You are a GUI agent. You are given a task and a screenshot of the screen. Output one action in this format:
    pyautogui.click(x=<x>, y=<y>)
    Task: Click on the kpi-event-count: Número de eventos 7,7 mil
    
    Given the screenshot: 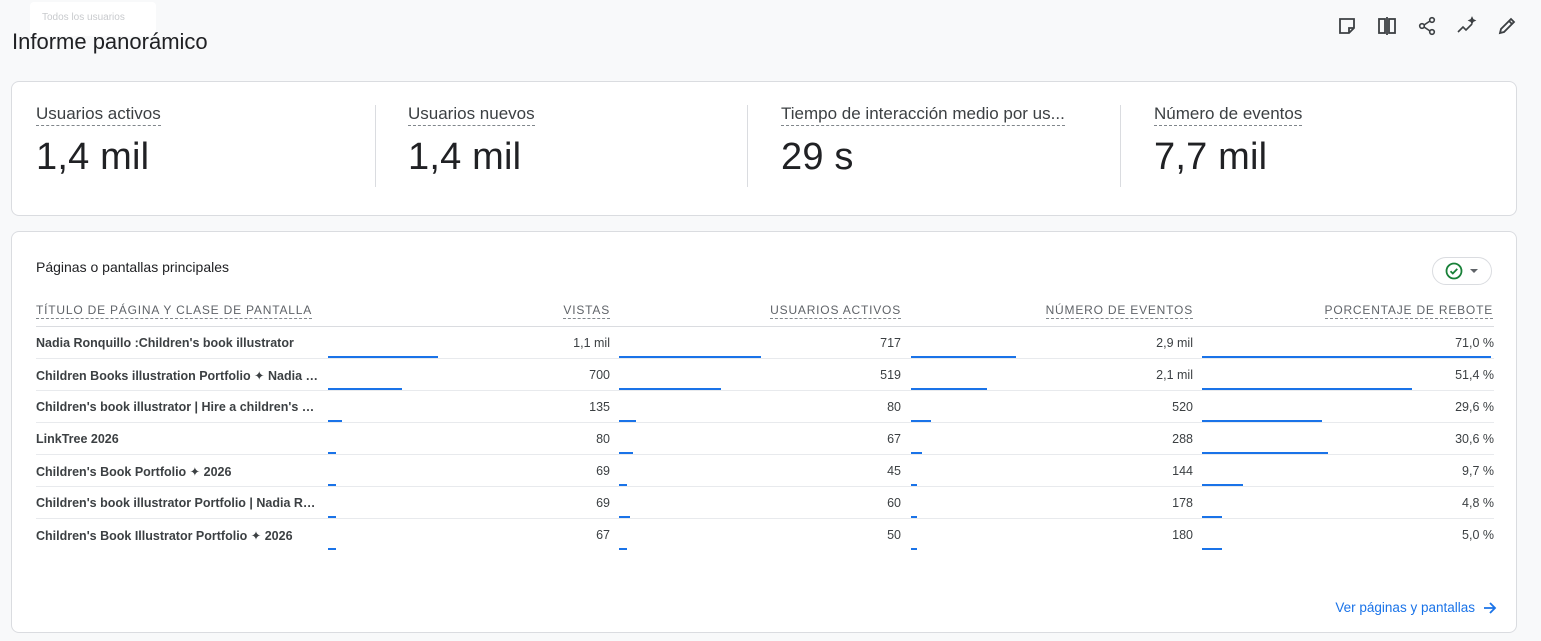 What is the action you would take?
    pyautogui.click(x=1319, y=141)
    